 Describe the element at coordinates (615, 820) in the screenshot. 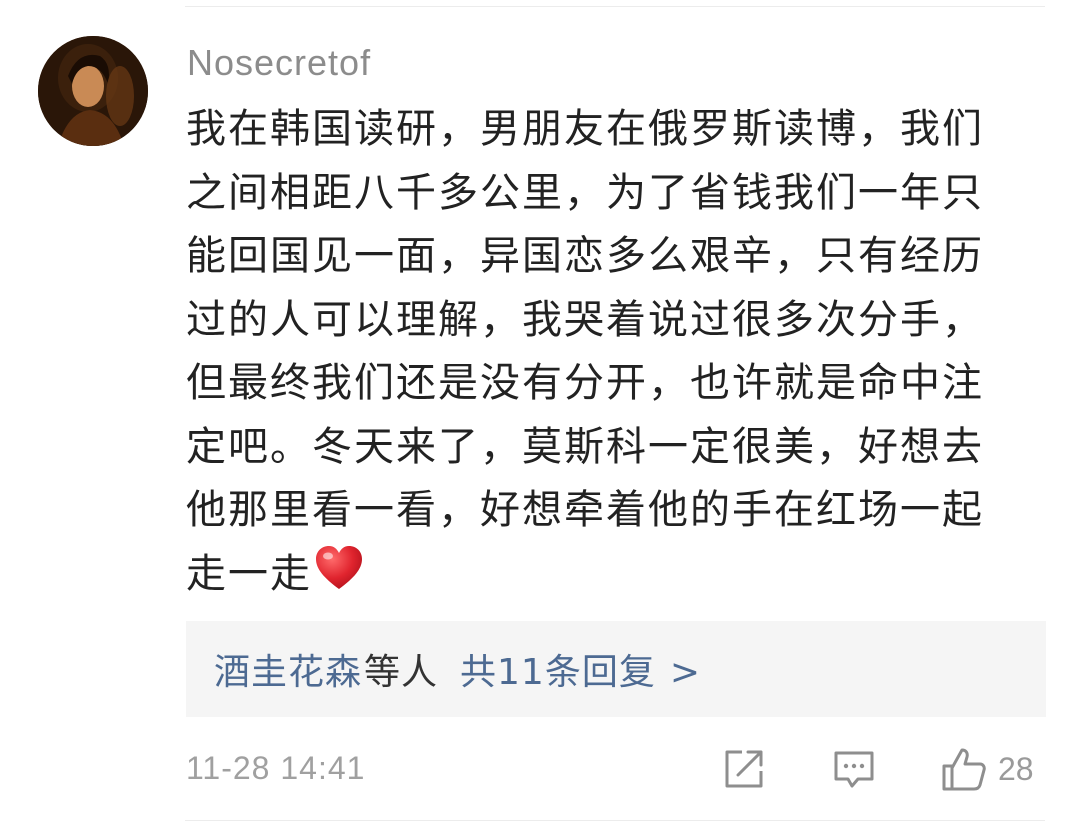

I see `bottom-divider` at that location.